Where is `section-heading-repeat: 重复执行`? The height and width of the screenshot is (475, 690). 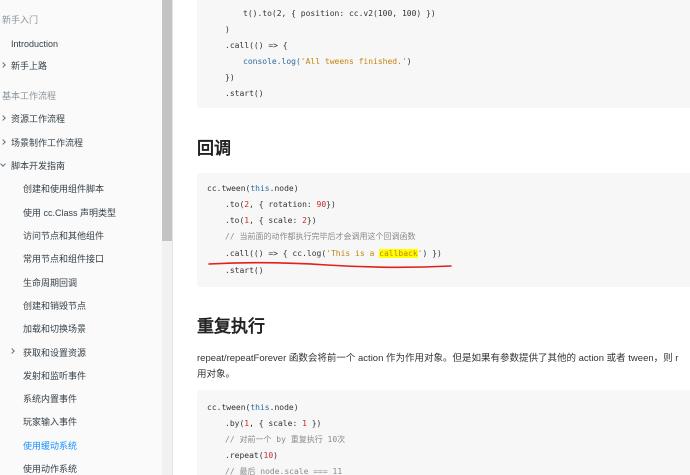
section-heading-repeat: 重复执行 is located at coordinates (231, 326).